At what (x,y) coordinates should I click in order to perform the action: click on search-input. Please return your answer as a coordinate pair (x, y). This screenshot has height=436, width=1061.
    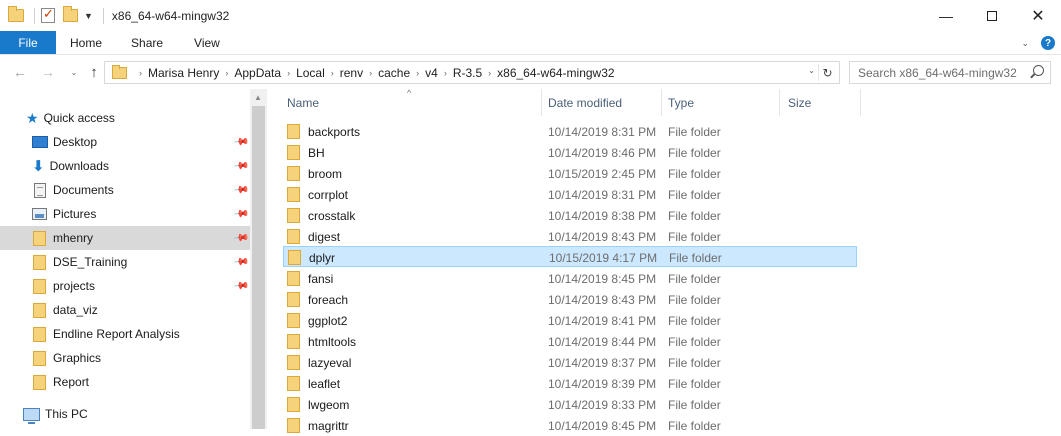
    Looking at the image, I should click on (943, 72).